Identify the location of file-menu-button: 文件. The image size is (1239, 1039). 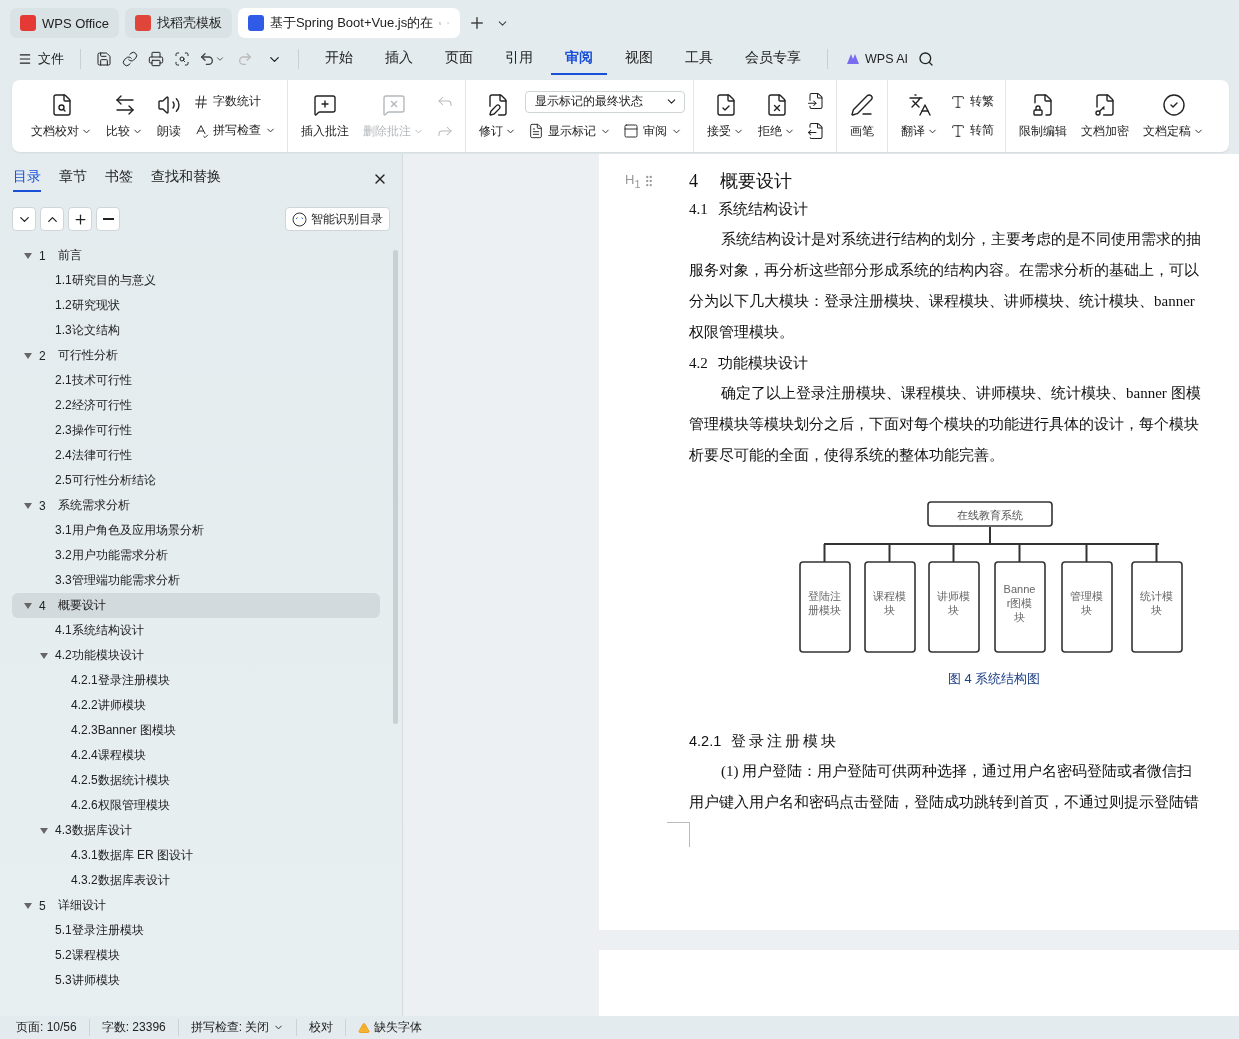
(41, 59).